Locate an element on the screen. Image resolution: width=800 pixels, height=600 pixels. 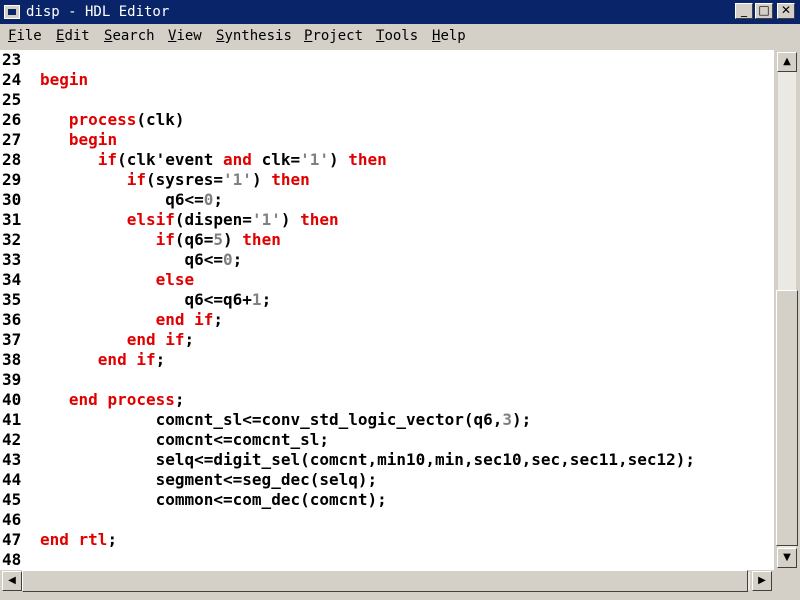
scroll-left-button: ◀ is located at coordinates (12, 581).